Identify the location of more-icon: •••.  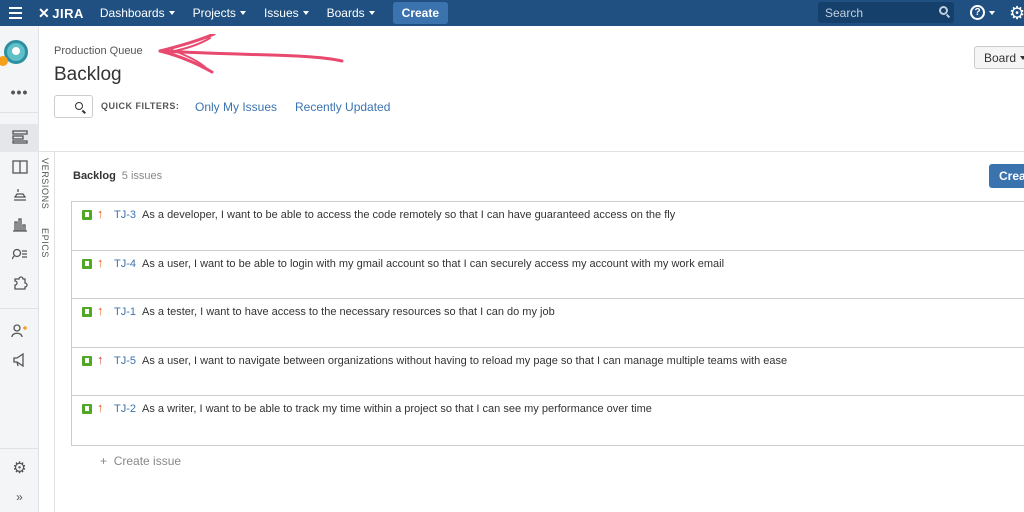
(19, 92).